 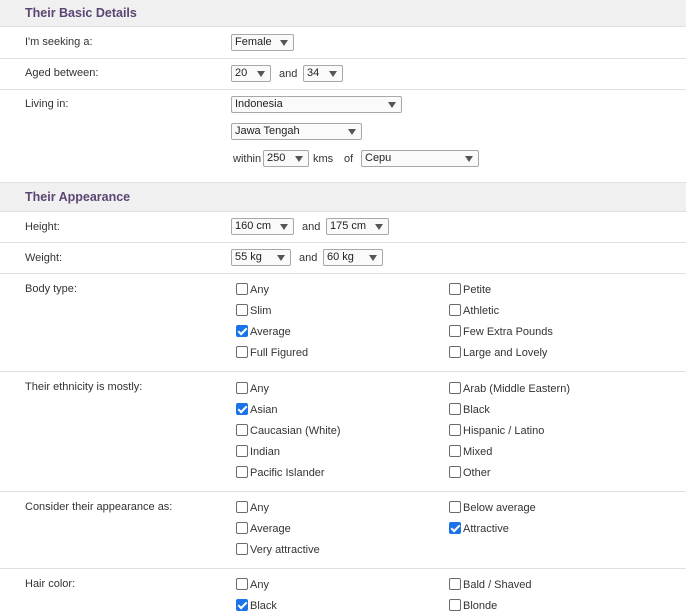 What do you see at coordinates (253, 226) in the screenshot?
I see `height-min-value: 160 cm` at bounding box center [253, 226].